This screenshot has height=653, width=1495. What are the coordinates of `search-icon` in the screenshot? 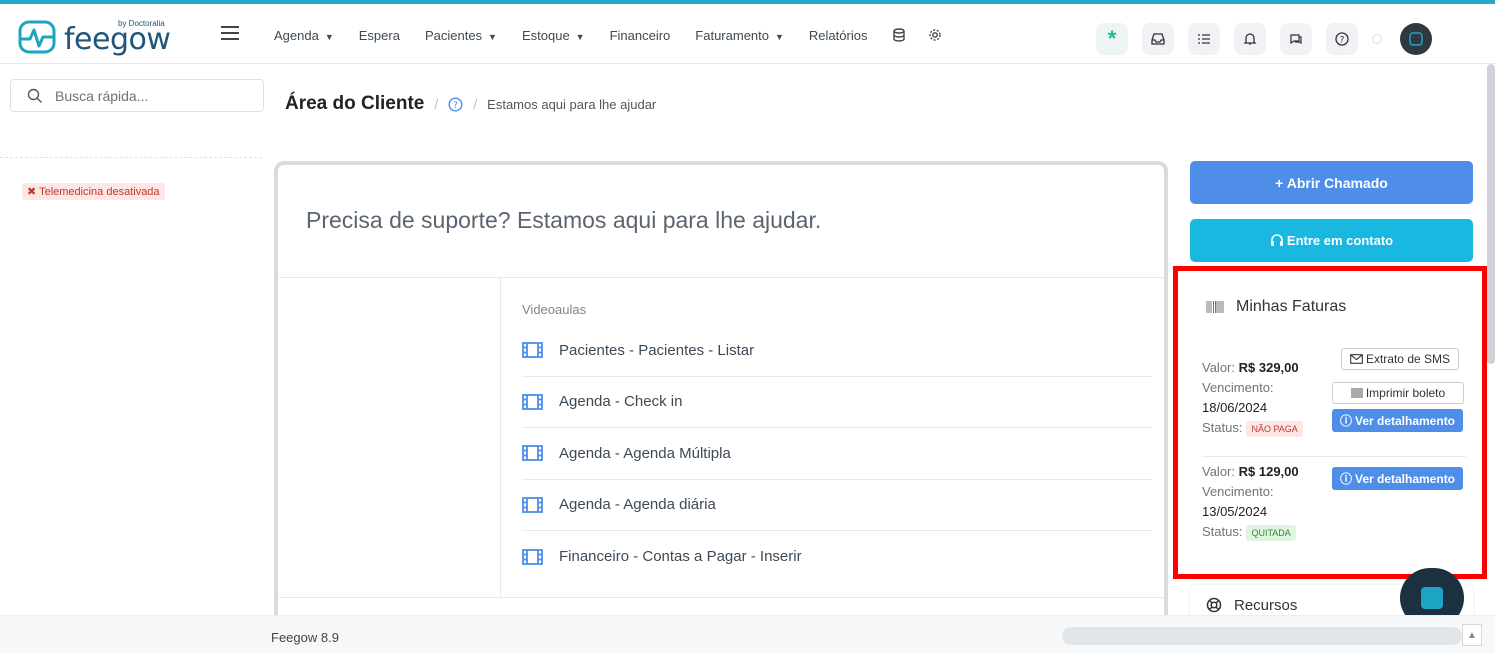 It's located at (34, 95).